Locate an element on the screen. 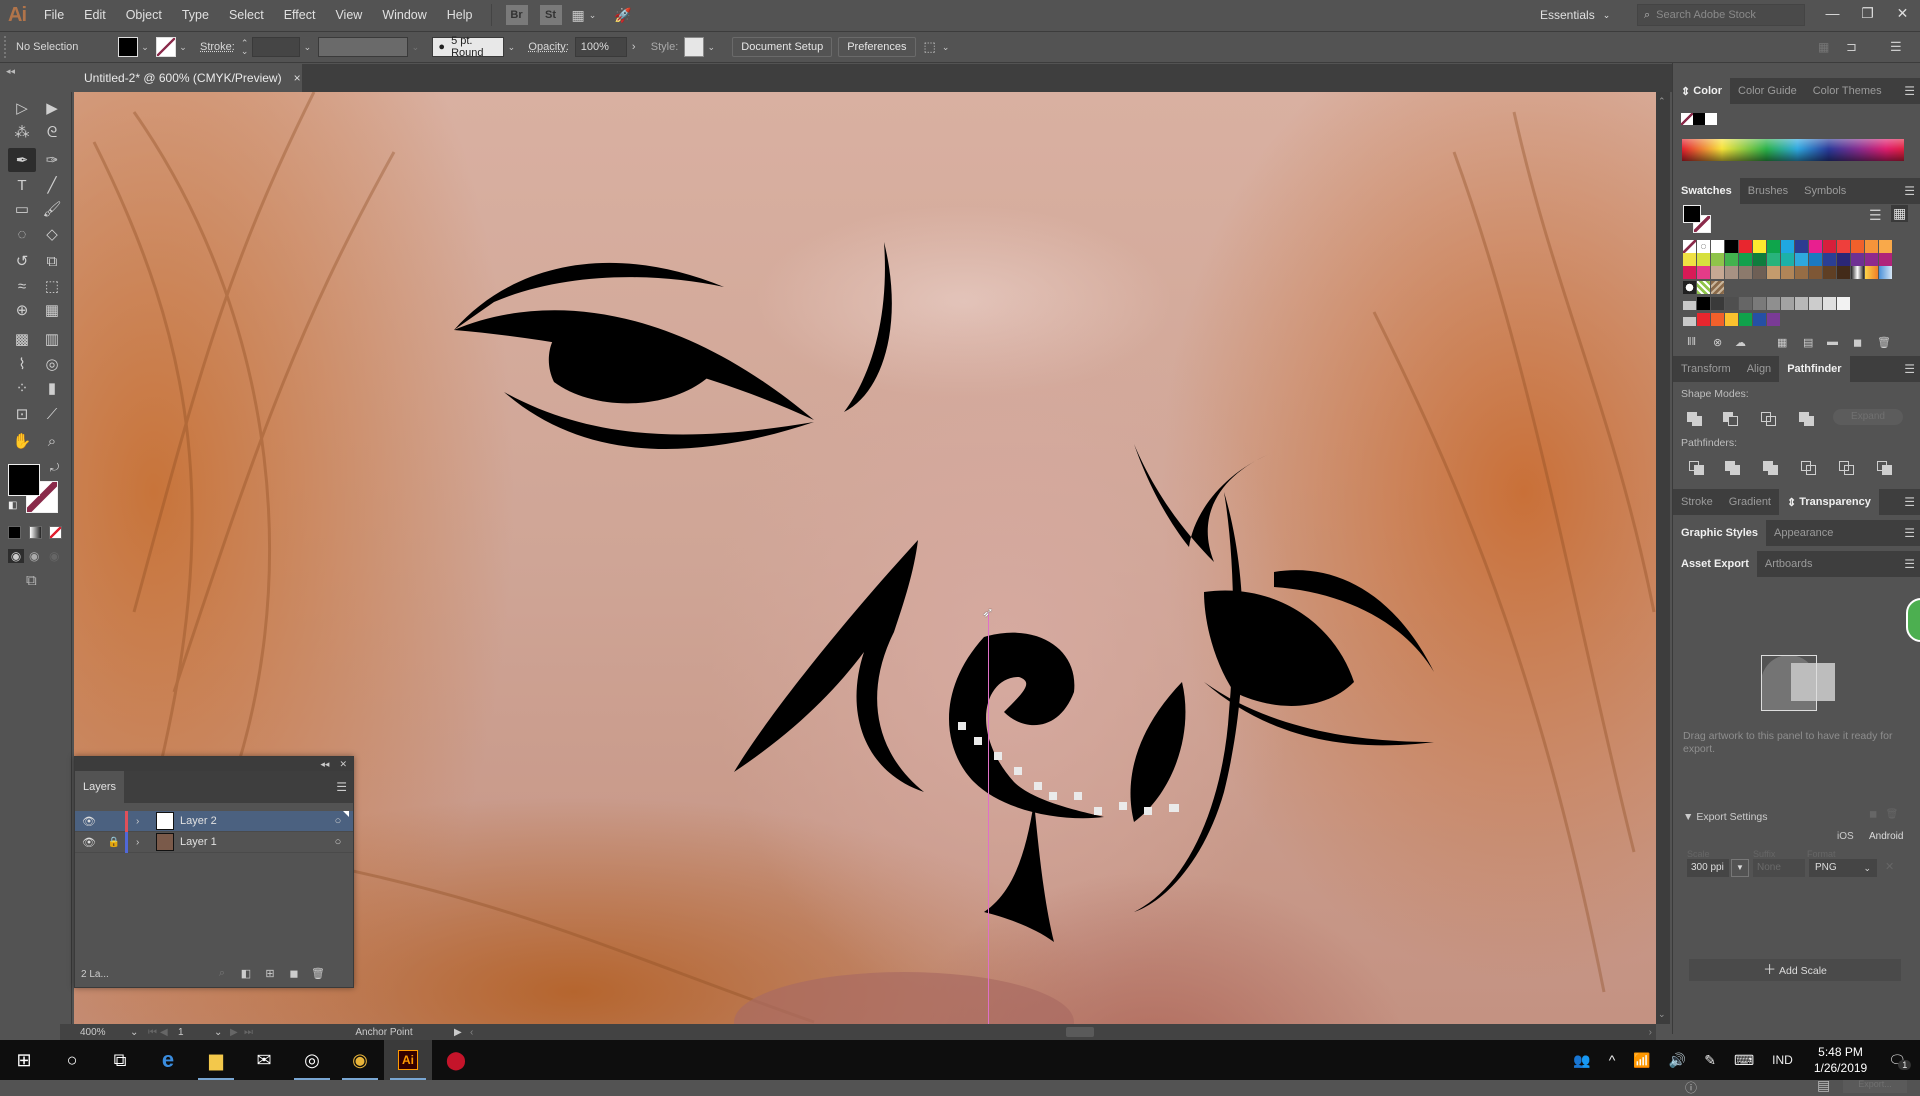 Image resolution: width=1920 pixels, height=1096 pixels. start-button: ⊞ is located at coordinates (24, 1060).